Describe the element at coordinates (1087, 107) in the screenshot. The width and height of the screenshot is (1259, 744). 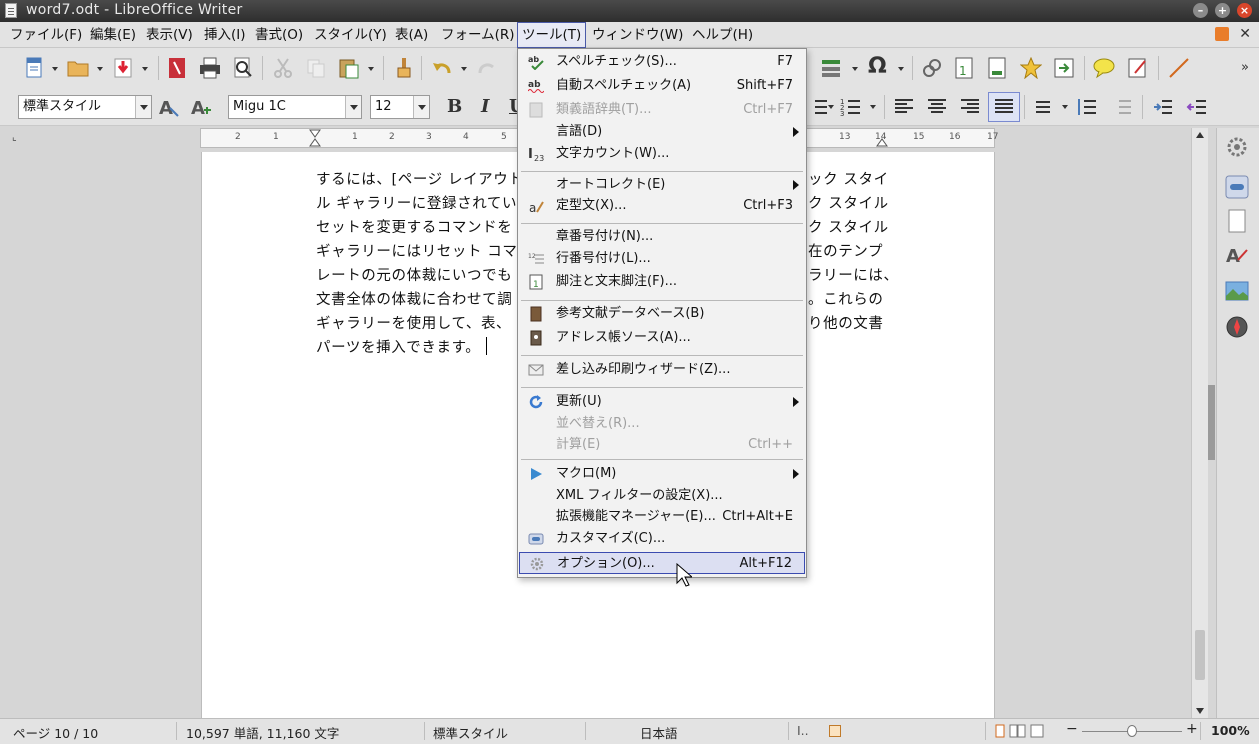
I see `increase-paragraph-spacing-icon` at that location.